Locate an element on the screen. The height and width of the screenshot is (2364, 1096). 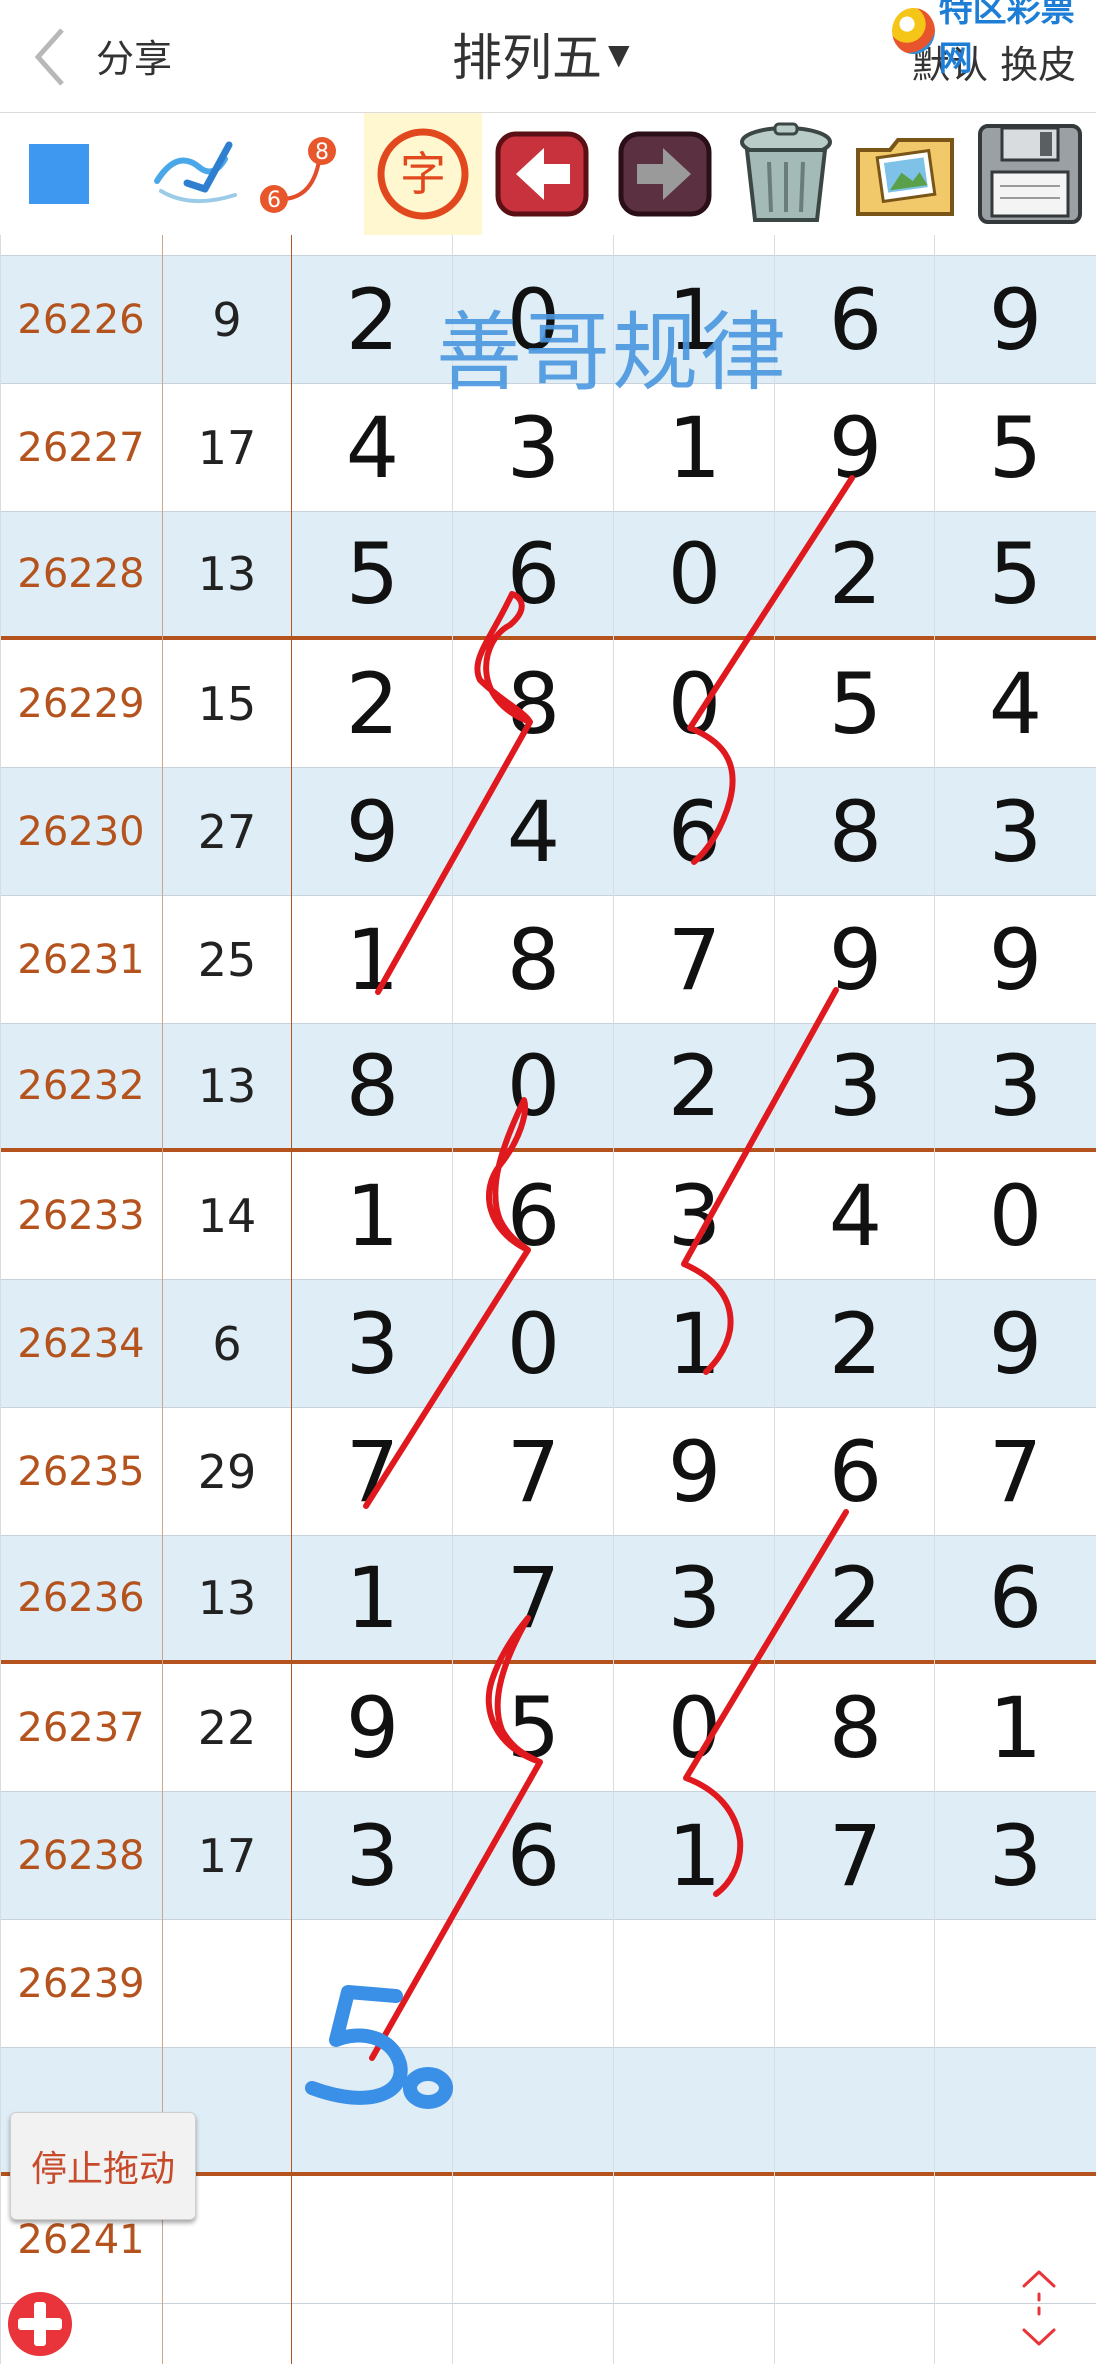
table-row: 26232 13 8 0 2 3 3 is located at coordinates (548, 1088).